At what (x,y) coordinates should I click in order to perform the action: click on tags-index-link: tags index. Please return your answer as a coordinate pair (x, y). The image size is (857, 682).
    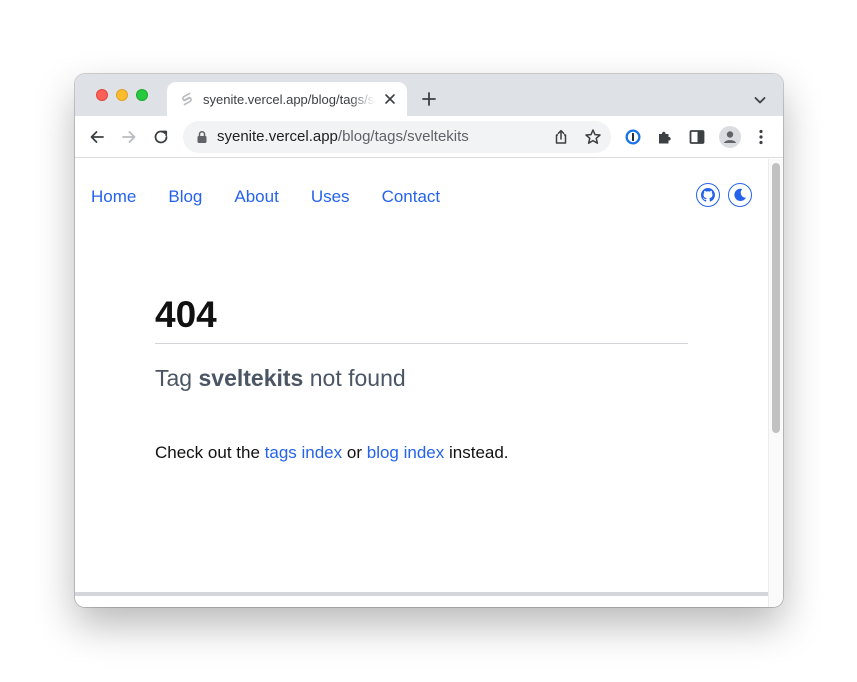
    Looking at the image, I should click on (304, 452).